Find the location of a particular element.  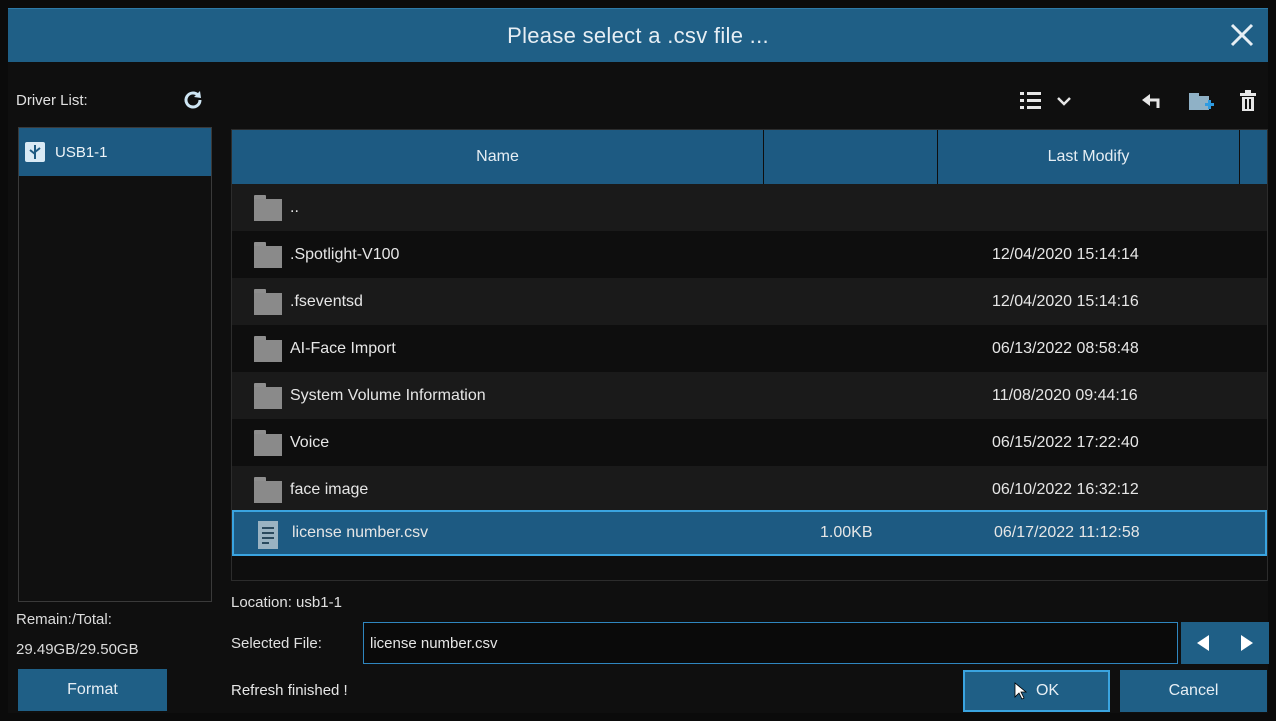

cursor-icon is located at coordinates (1021, 691).